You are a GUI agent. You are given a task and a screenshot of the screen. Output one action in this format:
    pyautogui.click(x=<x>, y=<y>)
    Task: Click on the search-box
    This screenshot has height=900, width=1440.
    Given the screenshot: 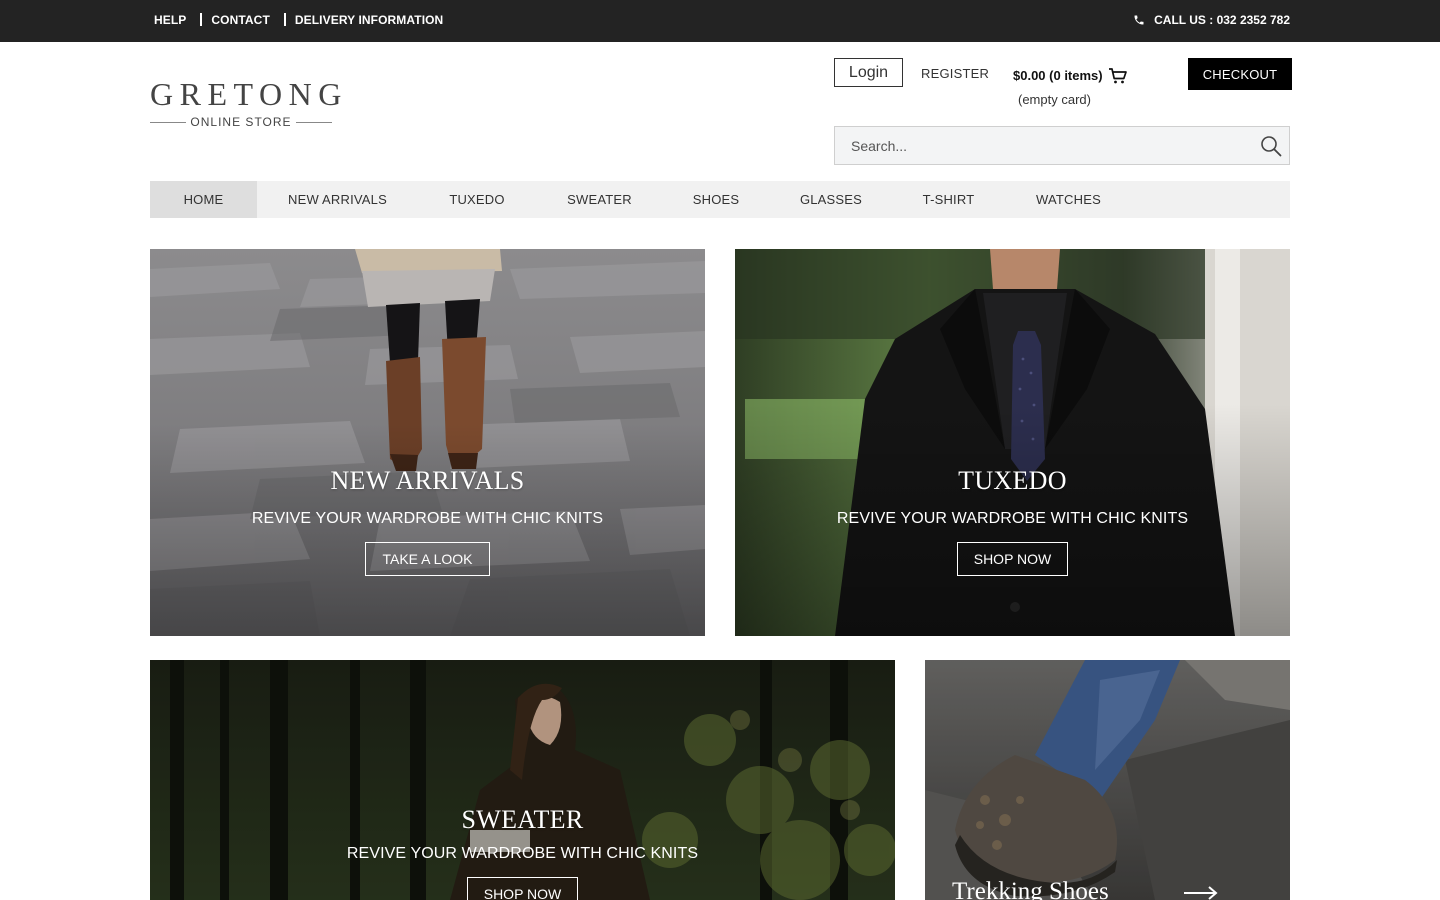 What is the action you would take?
    pyautogui.click(x=1062, y=145)
    